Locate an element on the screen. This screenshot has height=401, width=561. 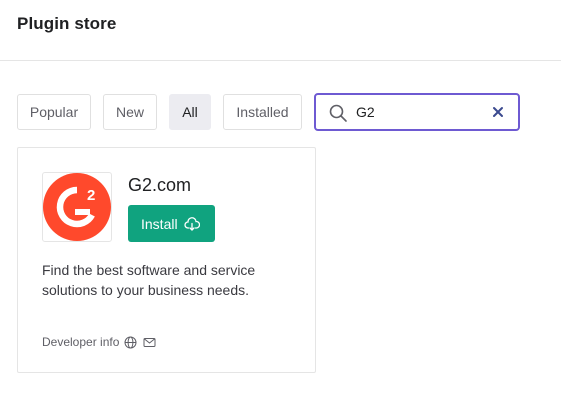
developer-info-label: Developer info is located at coordinates (81, 342).